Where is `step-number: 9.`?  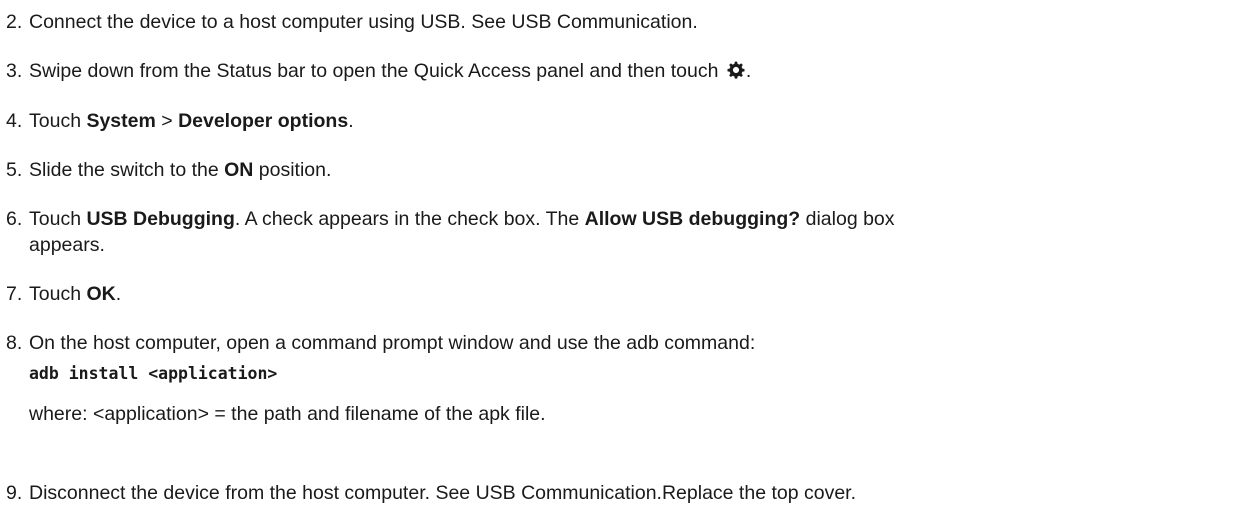
step-number: 9. is located at coordinates (14, 493).